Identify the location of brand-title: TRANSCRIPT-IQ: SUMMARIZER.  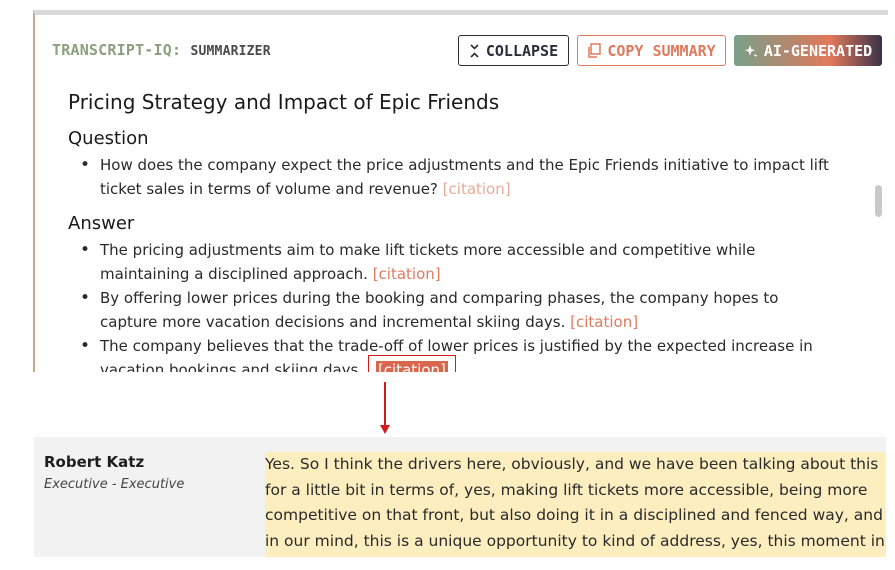
(161, 50).